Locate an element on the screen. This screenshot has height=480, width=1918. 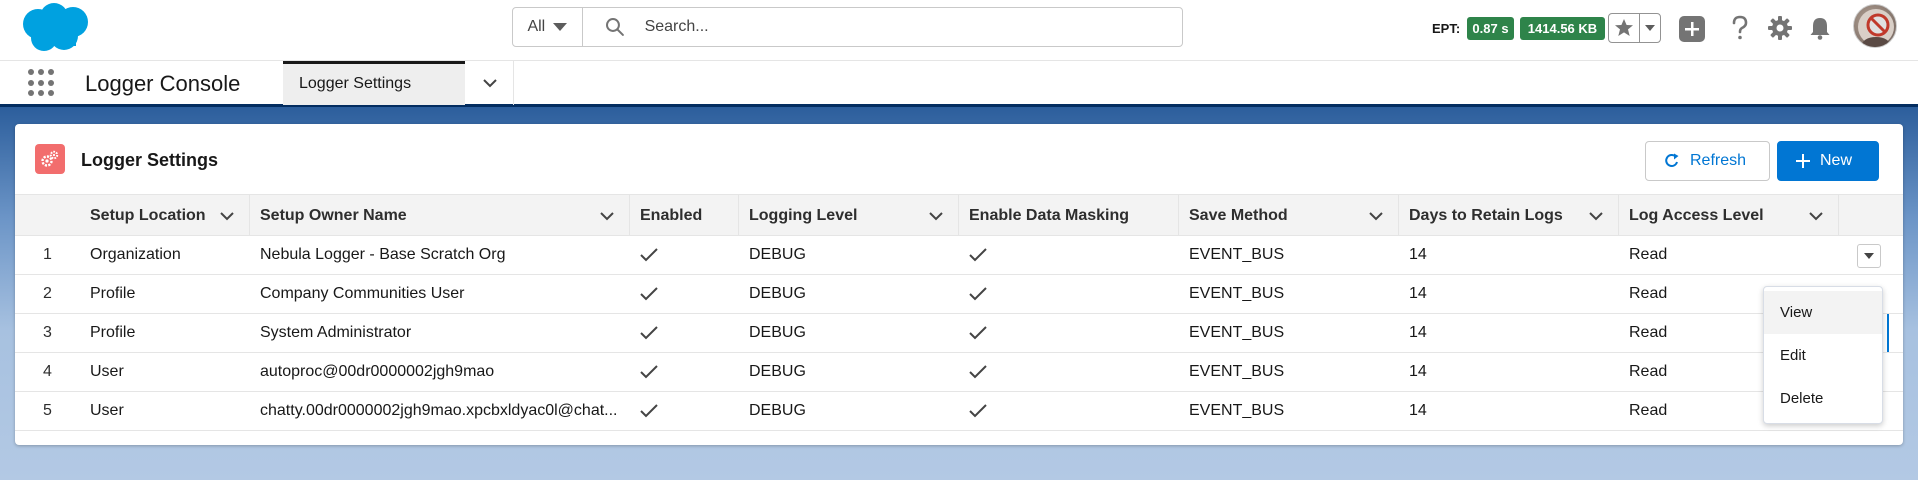
app-launcher-button is located at coordinates (42, 83).